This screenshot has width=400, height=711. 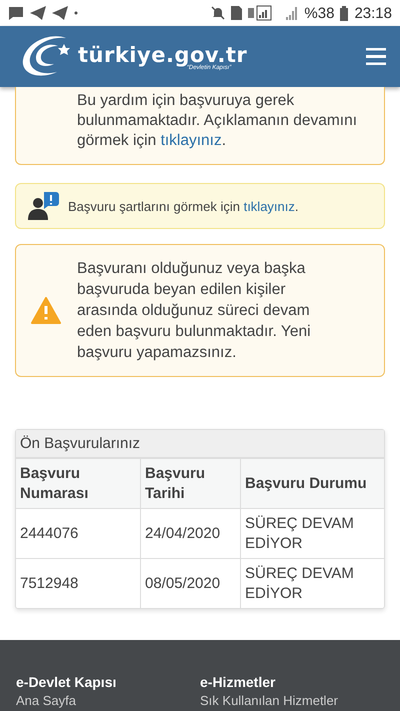 What do you see at coordinates (292, 13) in the screenshot?
I see `signal-icon` at bounding box center [292, 13].